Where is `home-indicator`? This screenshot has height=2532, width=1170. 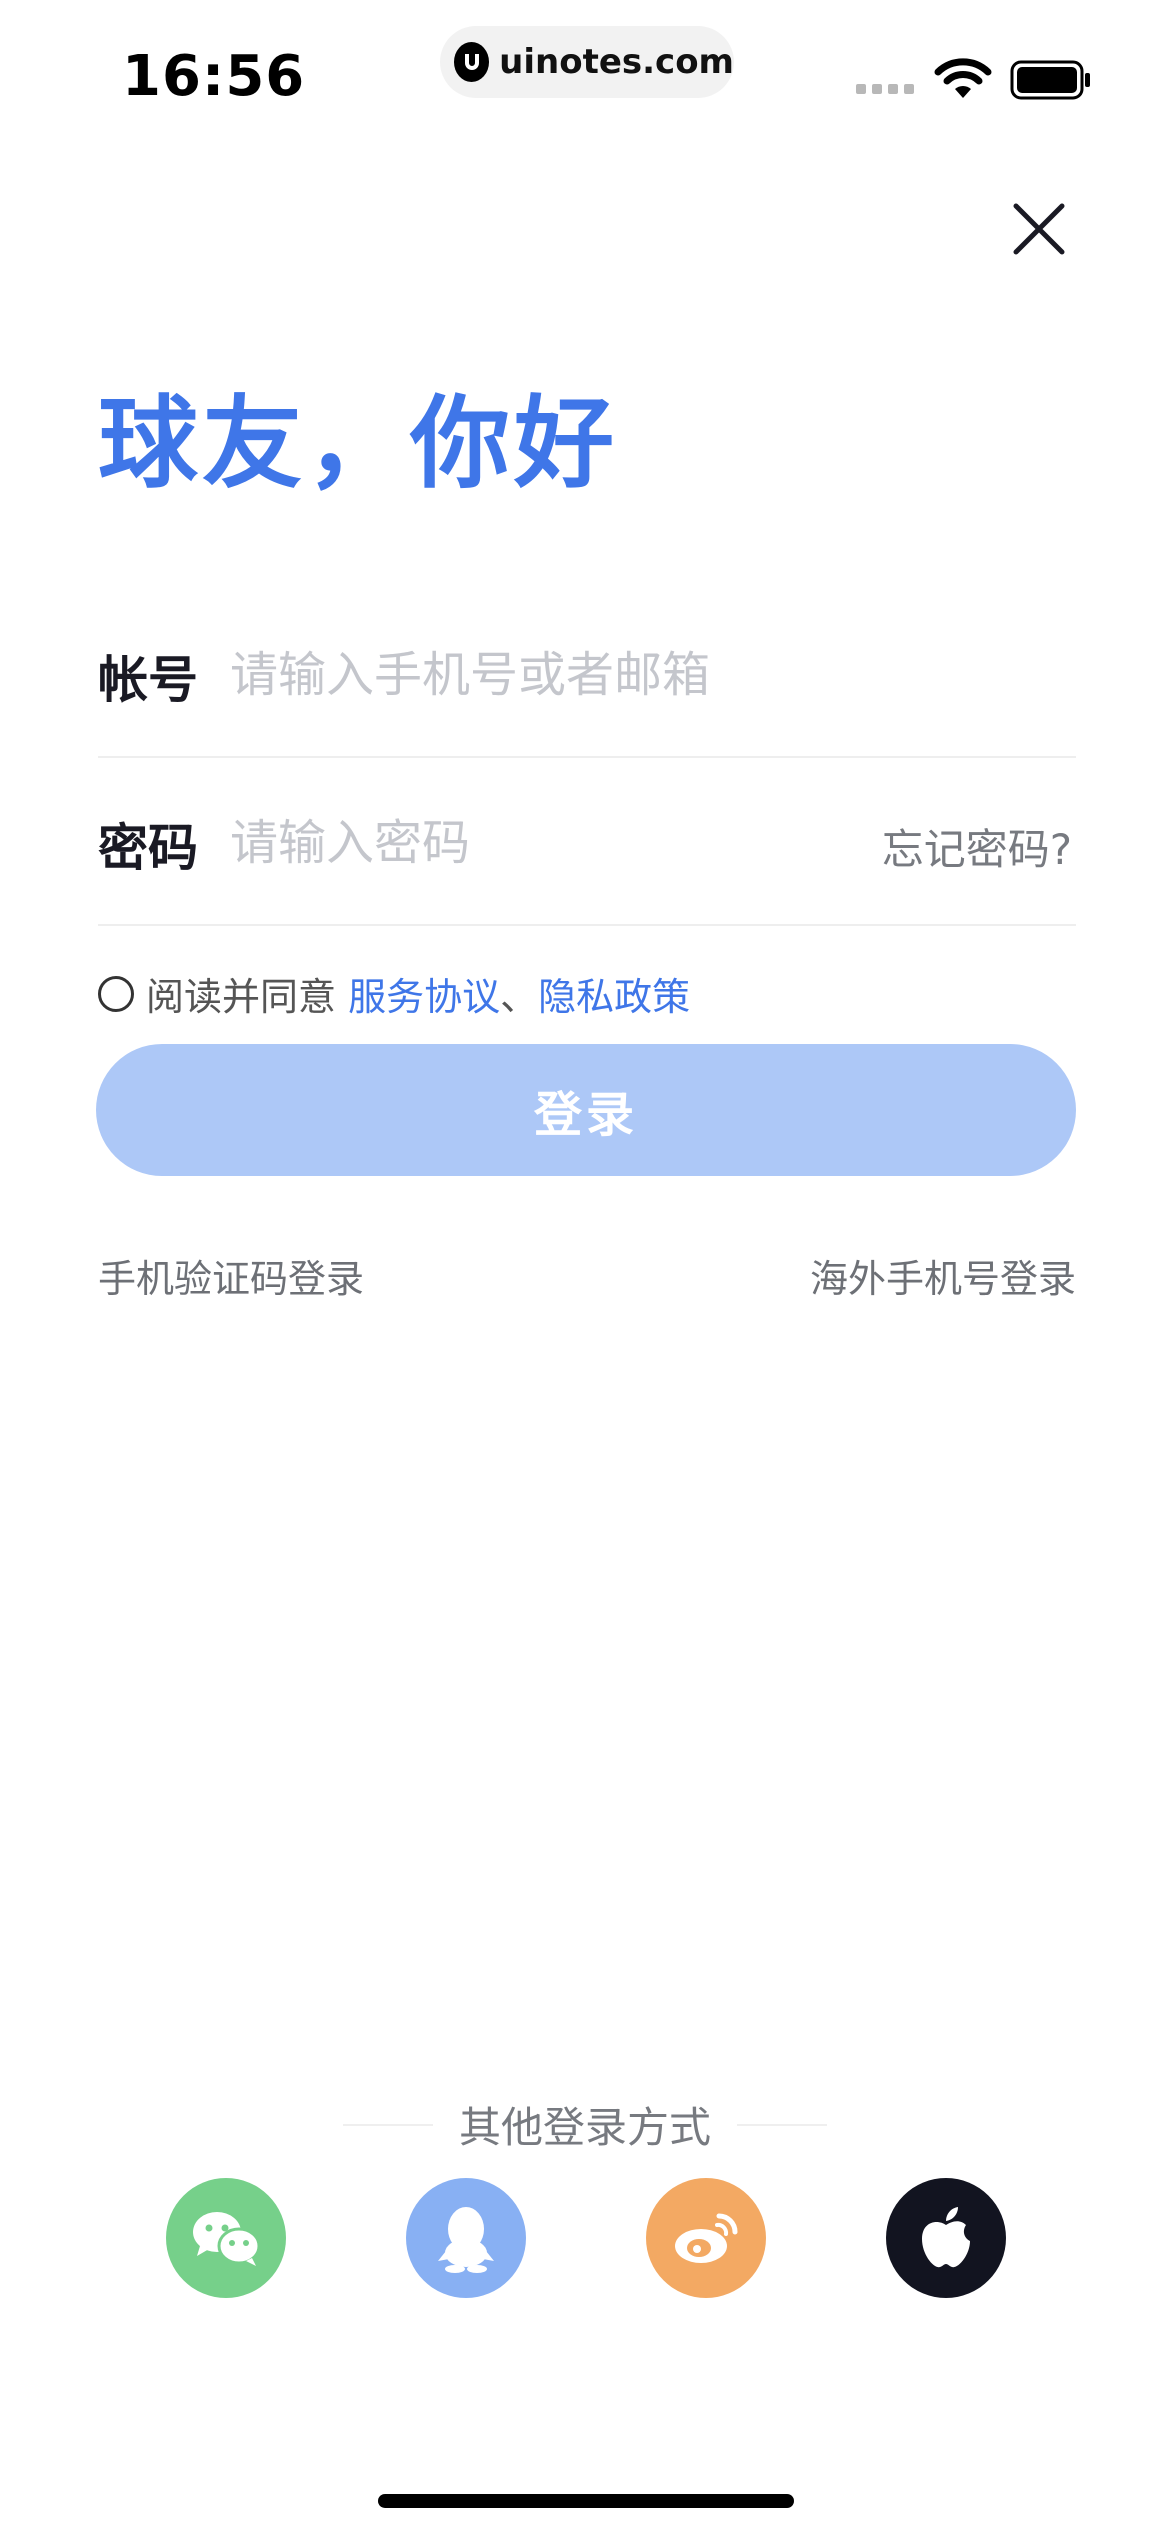 home-indicator is located at coordinates (586, 2501).